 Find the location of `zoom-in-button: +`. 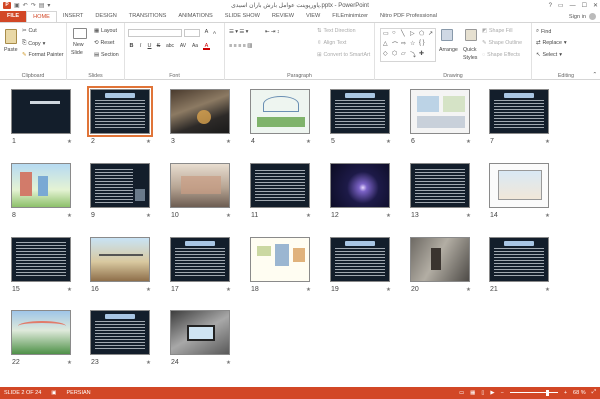

zoom-in-button: + is located at coordinates (565, 393).